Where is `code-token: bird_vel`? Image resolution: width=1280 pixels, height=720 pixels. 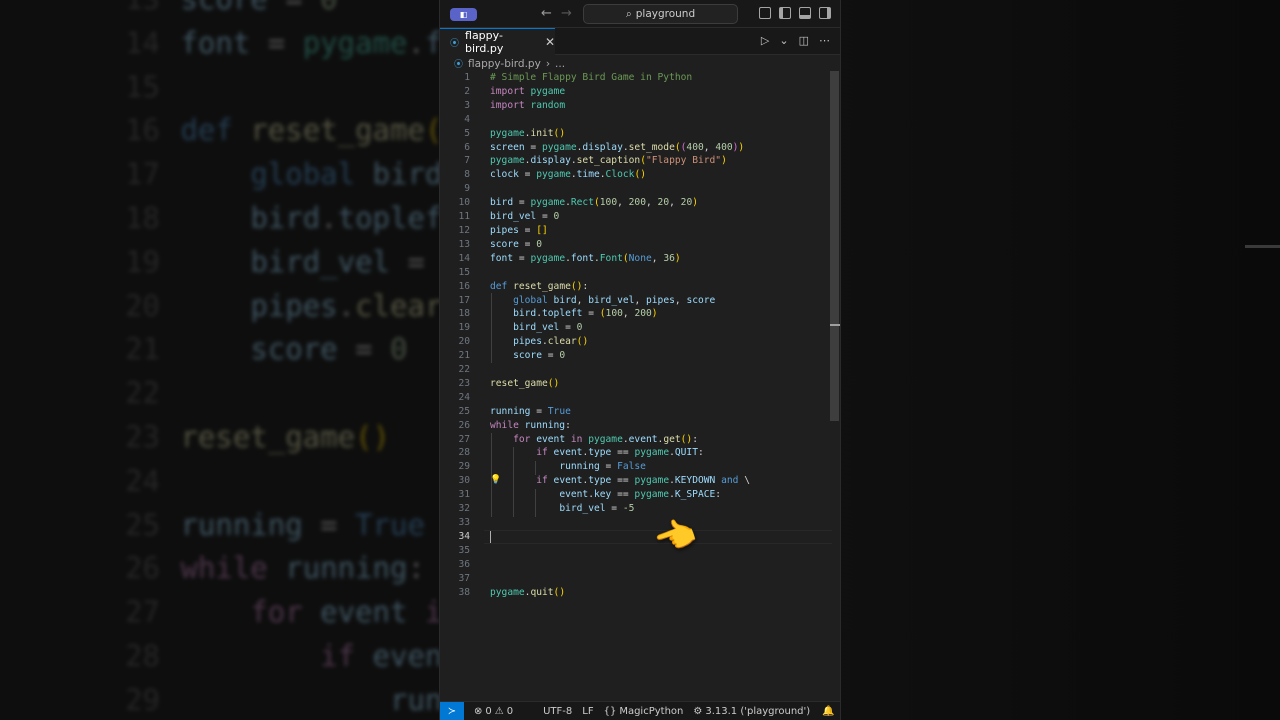 code-token: bird_vel is located at coordinates (611, 300).